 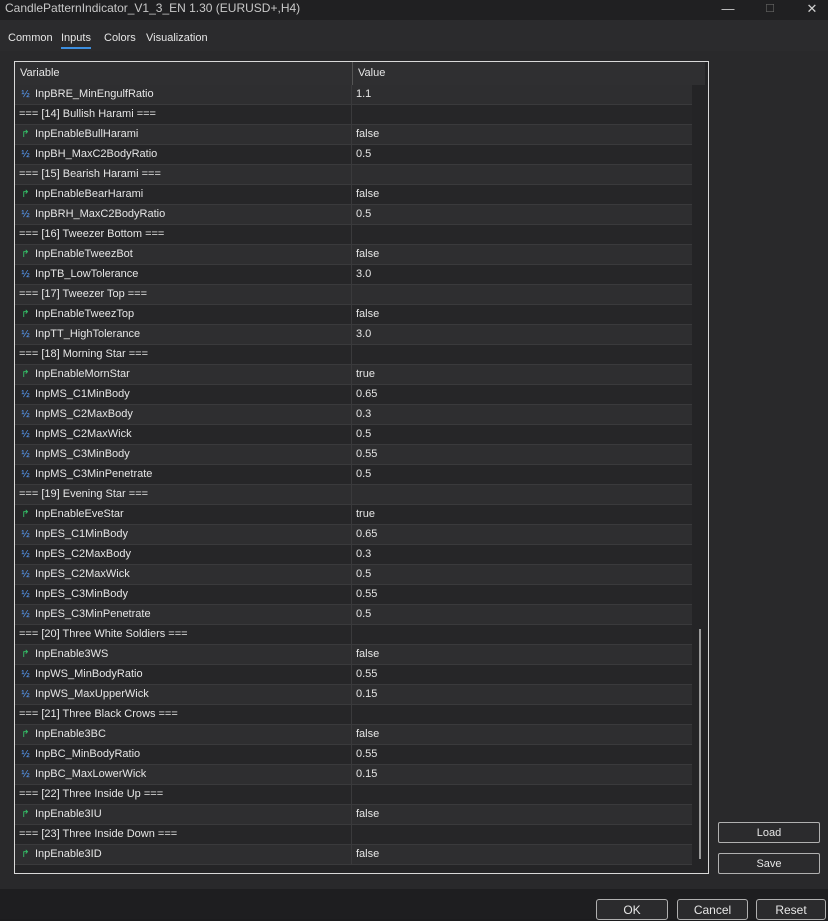 I want to click on parameter-row: ↱ InpEnable3ID false, so click(x=353, y=855).